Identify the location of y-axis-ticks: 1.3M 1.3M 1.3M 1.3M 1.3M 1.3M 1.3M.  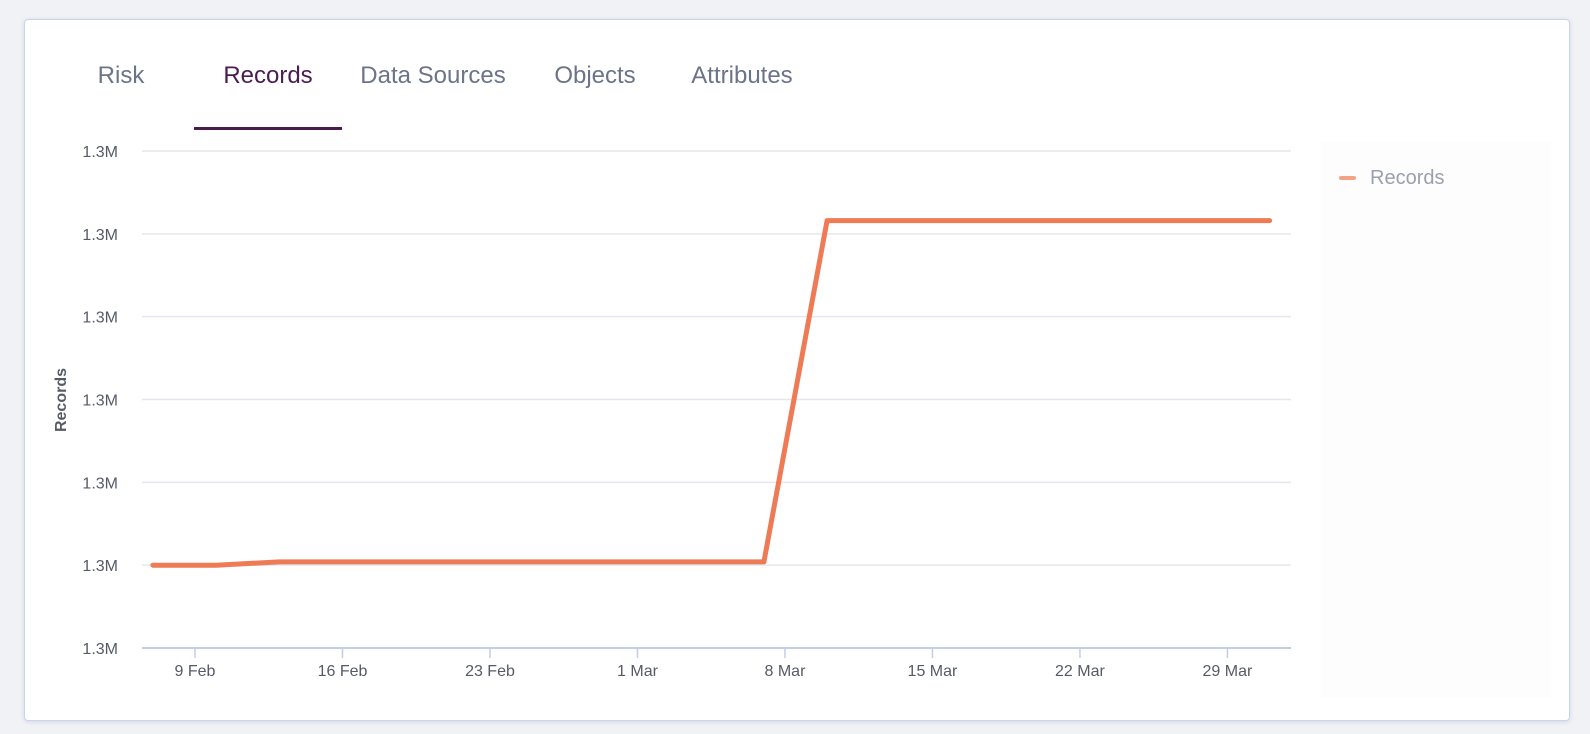
(100, 401).